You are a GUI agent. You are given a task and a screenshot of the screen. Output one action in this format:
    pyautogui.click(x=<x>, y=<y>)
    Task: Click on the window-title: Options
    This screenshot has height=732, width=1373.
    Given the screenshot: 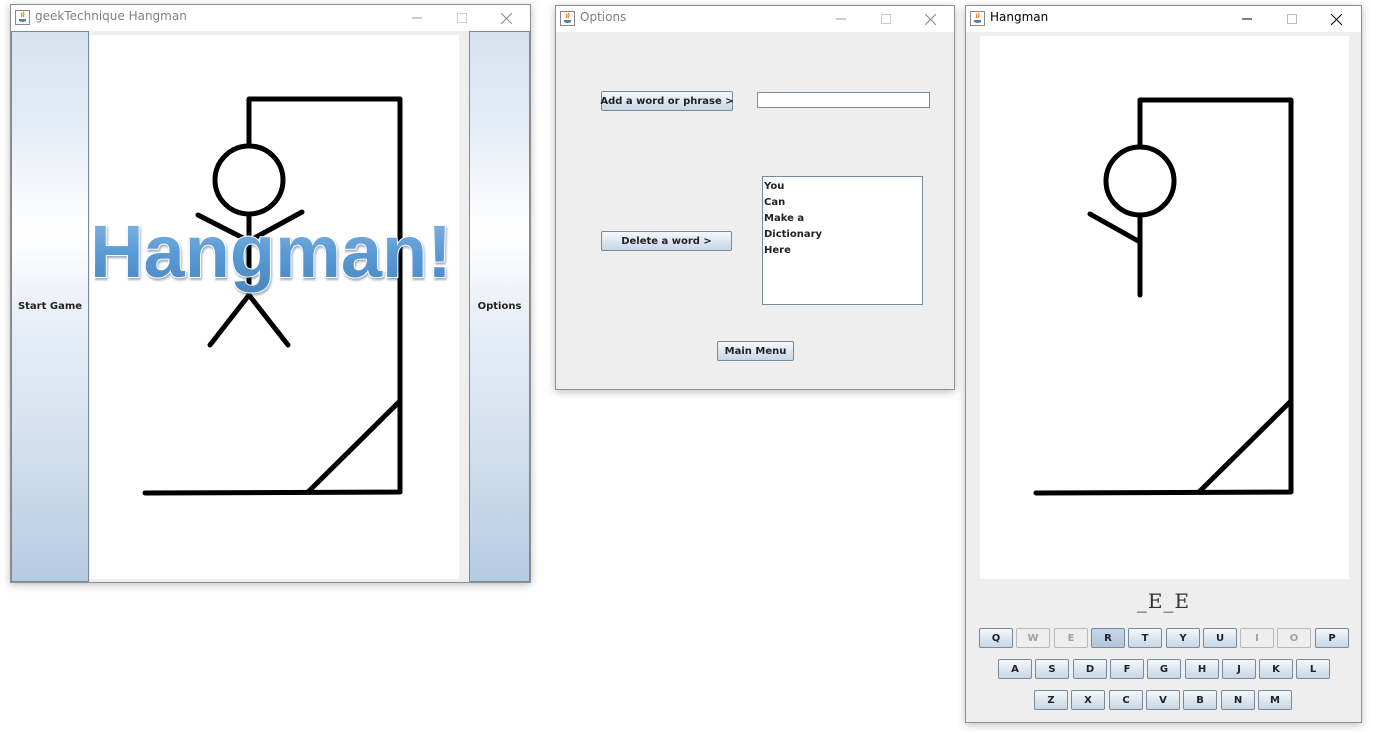 What is the action you would take?
    pyautogui.click(x=603, y=17)
    